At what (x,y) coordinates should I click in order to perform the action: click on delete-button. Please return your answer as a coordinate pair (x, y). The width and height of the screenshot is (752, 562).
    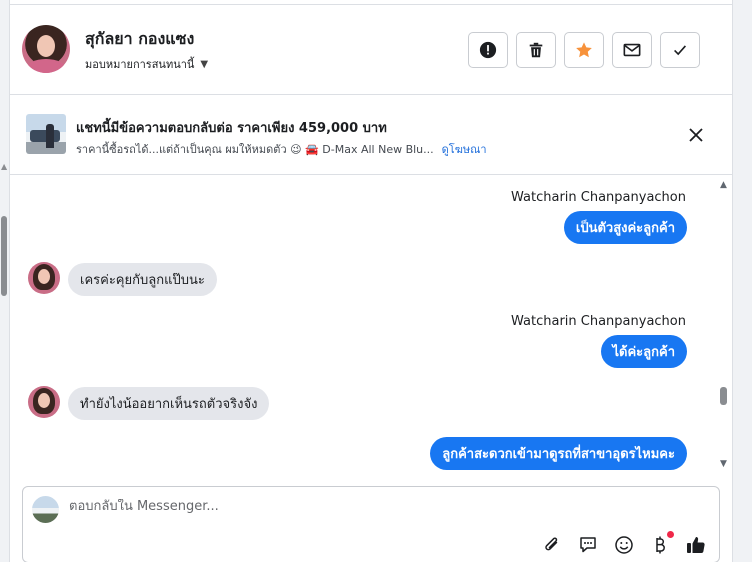
    Looking at the image, I should click on (536, 50).